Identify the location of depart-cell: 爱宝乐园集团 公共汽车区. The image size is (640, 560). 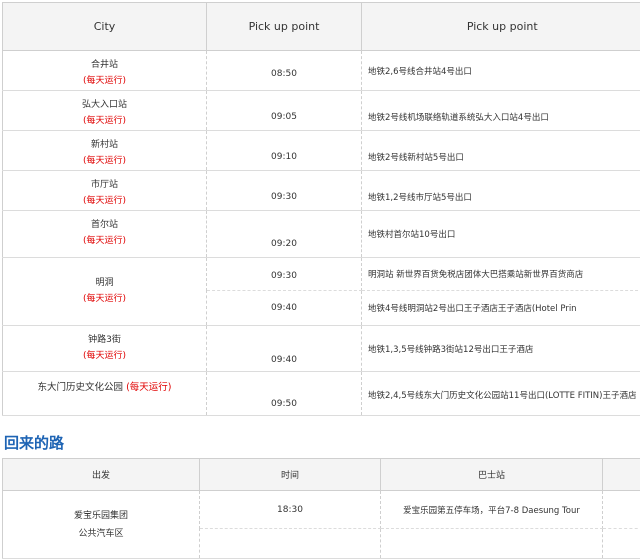
(101, 524).